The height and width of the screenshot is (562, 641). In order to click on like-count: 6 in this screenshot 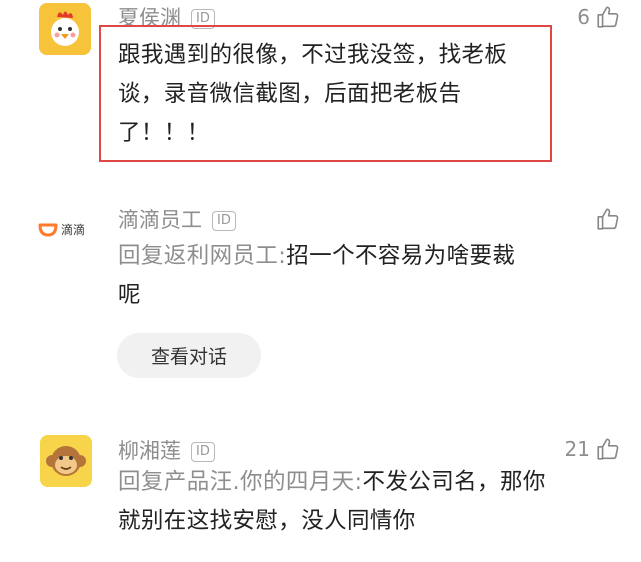, I will do `click(583, 17)`.